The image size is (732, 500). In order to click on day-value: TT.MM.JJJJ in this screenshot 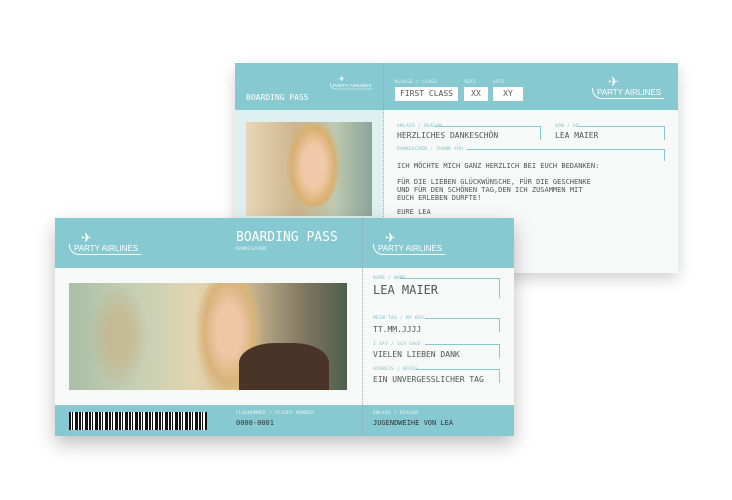, I will do `click(397, 329)`.